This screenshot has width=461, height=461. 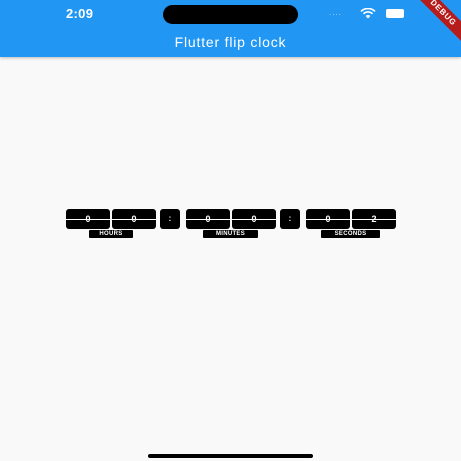 What do you see at coordinates (368, 13) in the screenshot?
I see `wifi-icon` at bounding box center [368, 13].